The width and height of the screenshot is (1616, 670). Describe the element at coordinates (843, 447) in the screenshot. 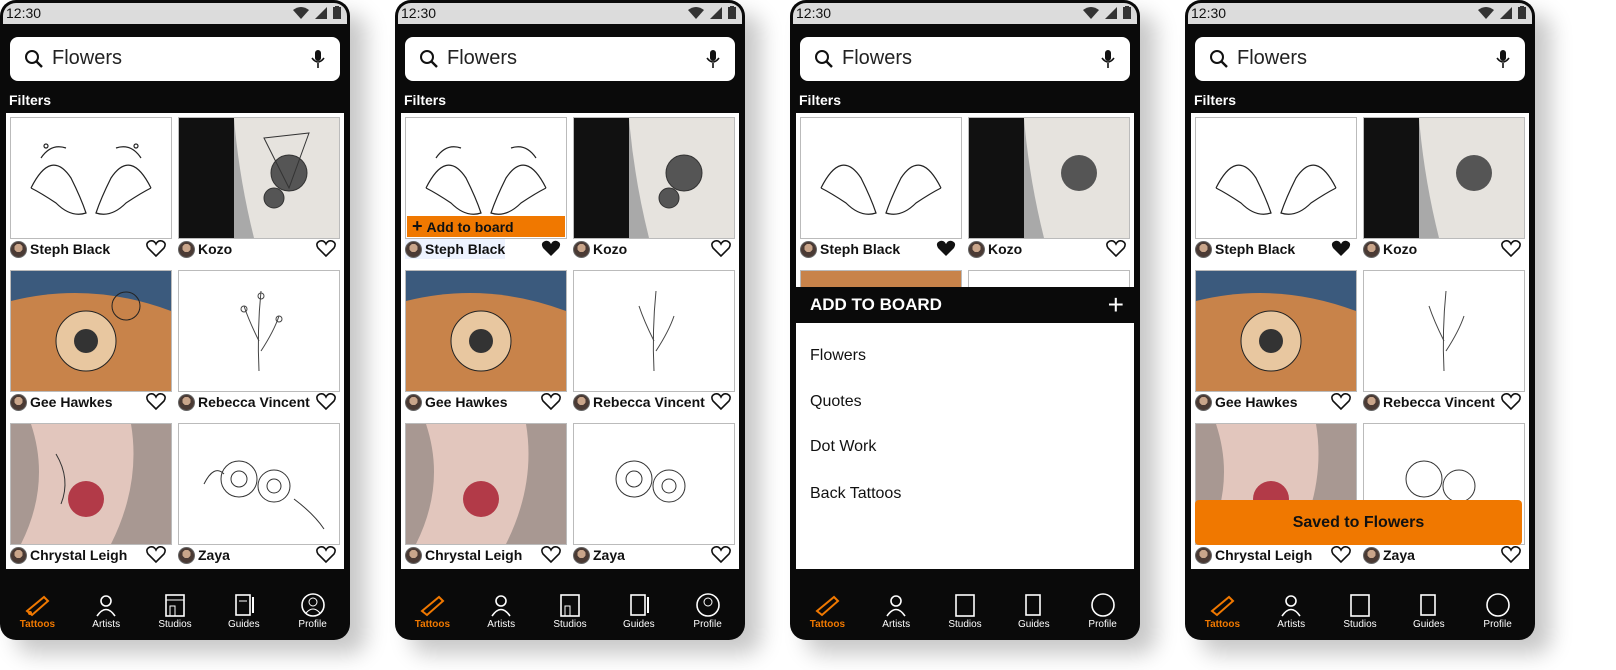

I see `board-option: Dot Work` at that location.